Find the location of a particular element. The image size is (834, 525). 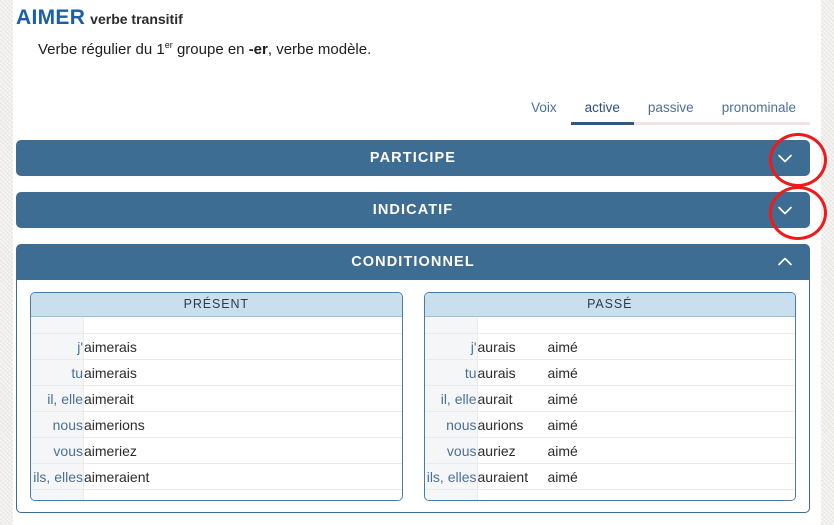

table-row: ils, elles aimeraient is located at coordinates (216, 476).